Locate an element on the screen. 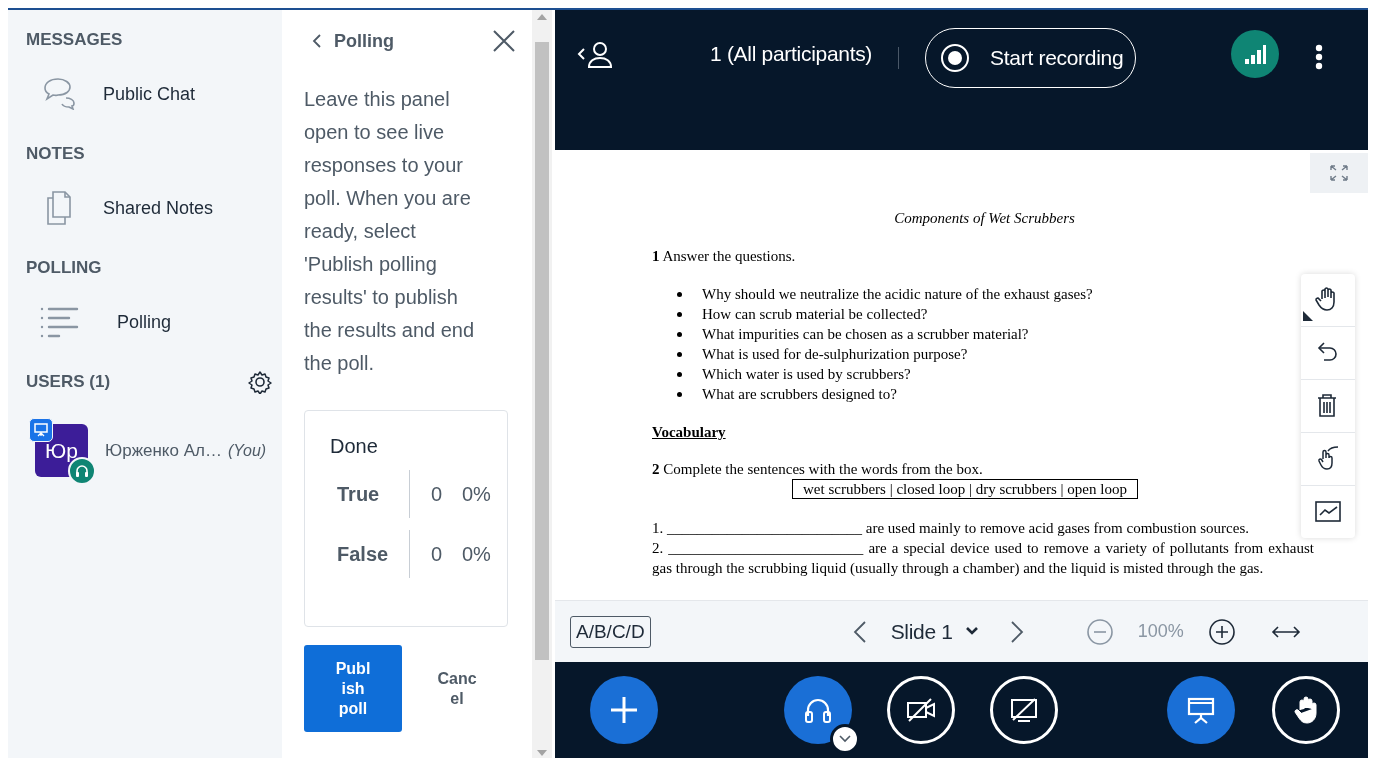  answer-label: True is located at coordinates (358, 494).